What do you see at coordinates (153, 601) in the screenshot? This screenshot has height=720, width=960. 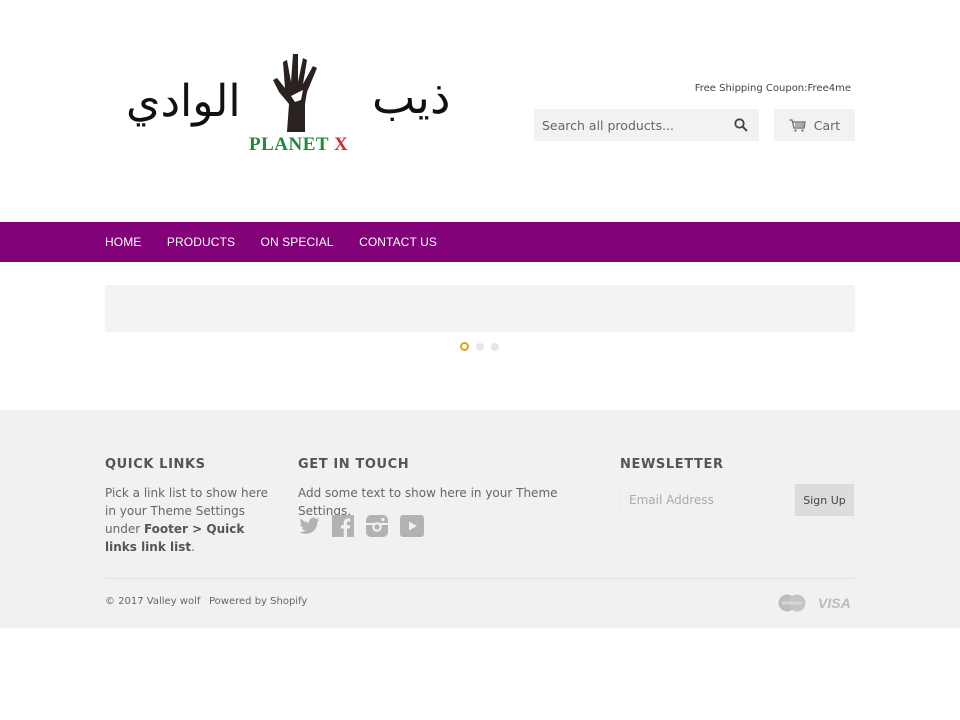 I see `copyright-text: © 2017 Valley wolf` at bounding box center [153, 601].